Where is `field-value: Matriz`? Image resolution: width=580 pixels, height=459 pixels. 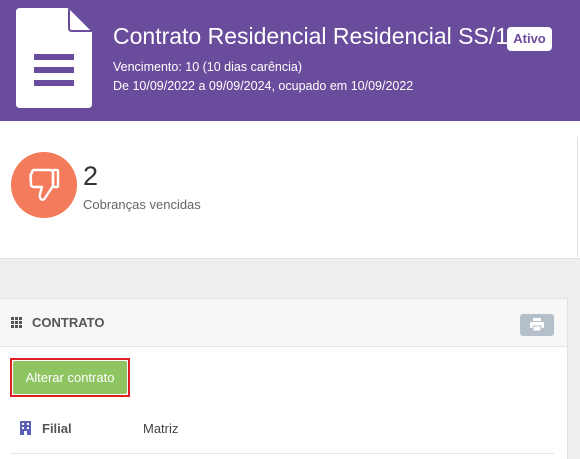
field-value: Matriz is located at coordinates (161, 428).